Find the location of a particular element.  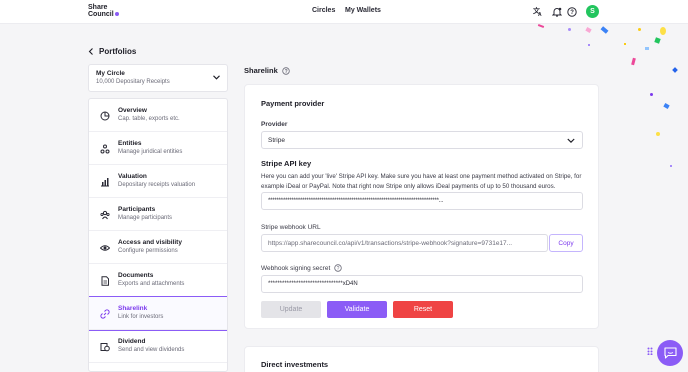

secret-label-row: Webhook signing secret ? is located at coordinates (301, 268).